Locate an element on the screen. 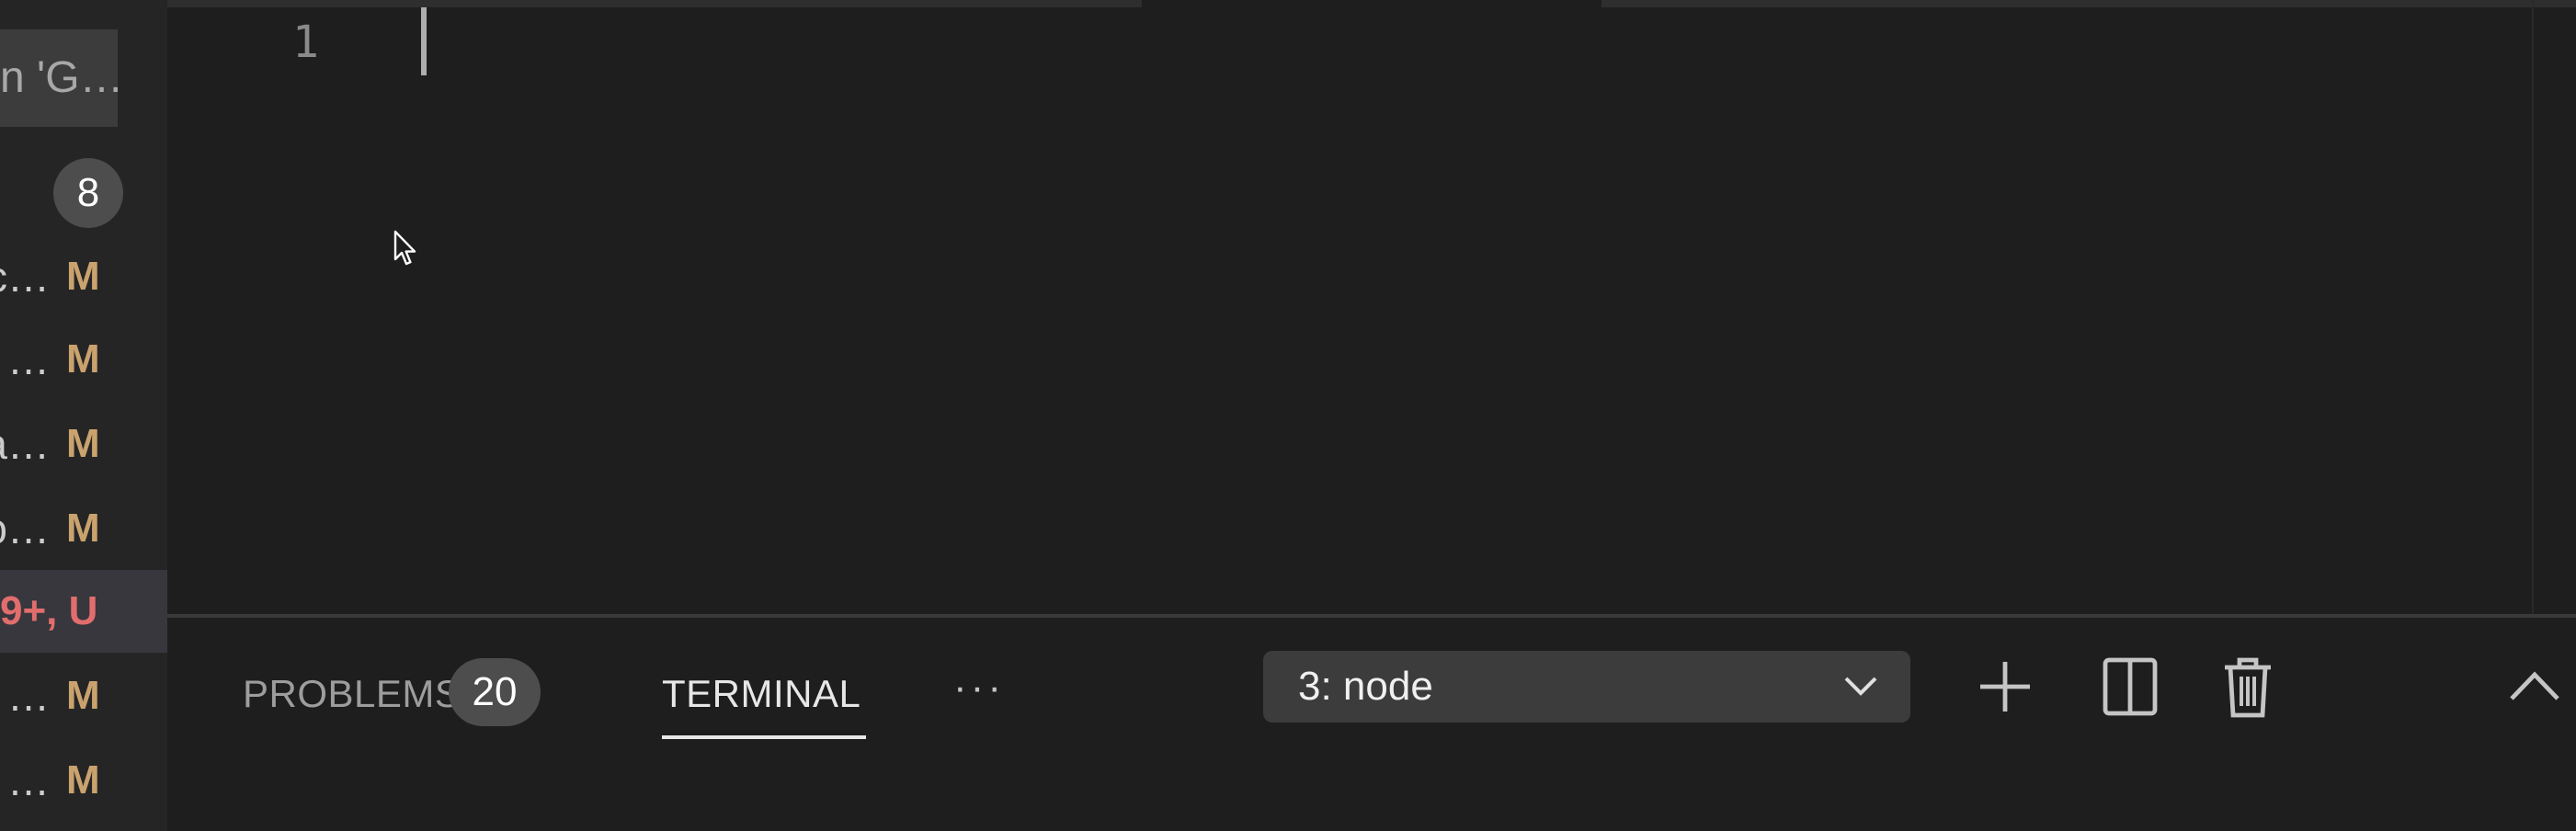 The height and width of the screenshot is (831, 2576). split-terminal-button is located at coordinates (2130, 687).